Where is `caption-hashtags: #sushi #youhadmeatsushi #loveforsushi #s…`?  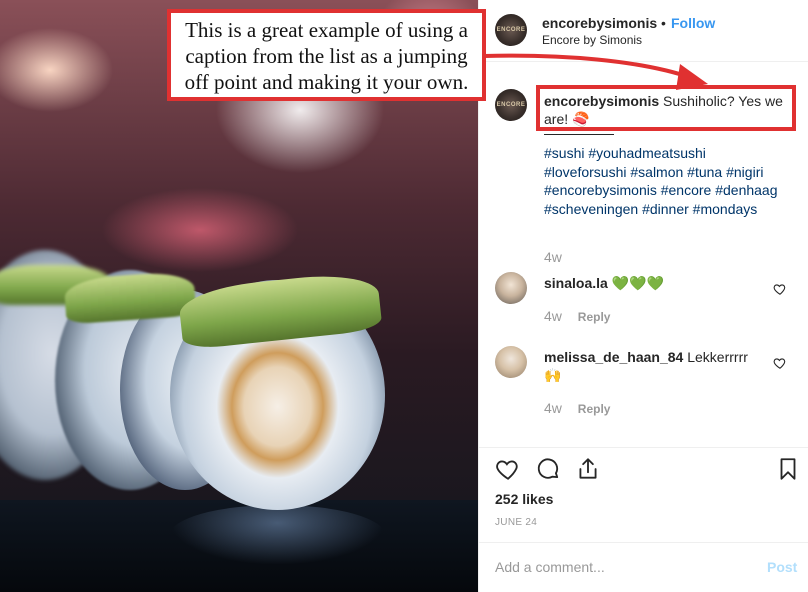
caption-hashtags: #sushi #youhadmeatsushi #loveforsushi #s… is located at coordinates (664, 181).